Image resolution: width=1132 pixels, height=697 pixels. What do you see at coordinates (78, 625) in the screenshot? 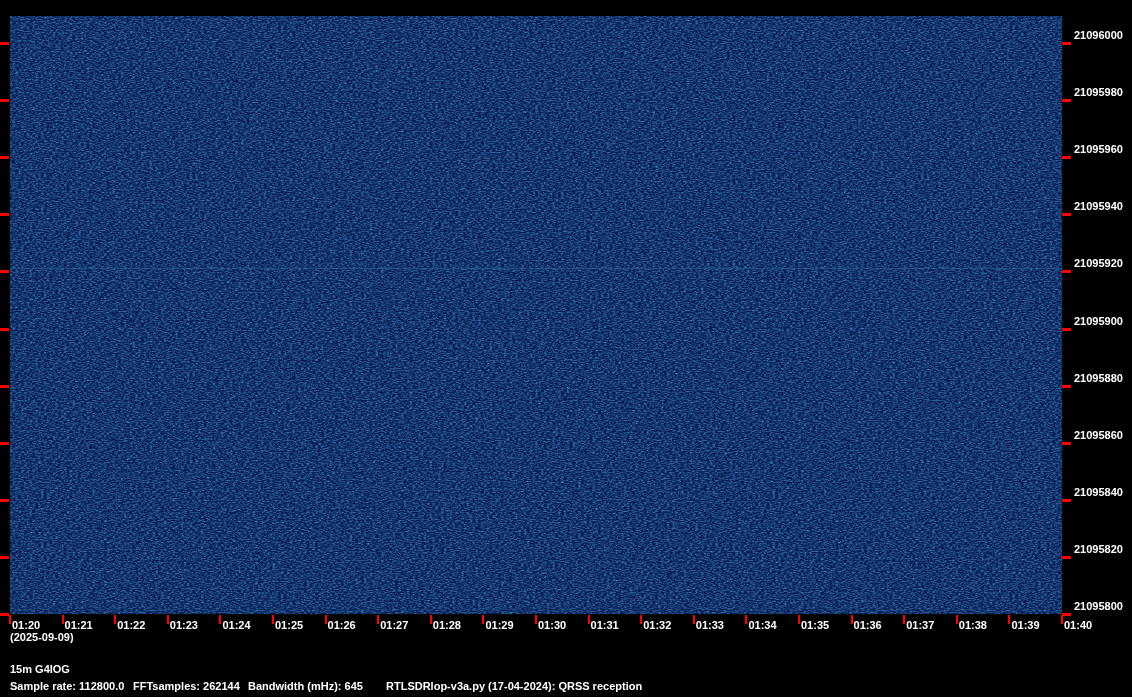
I see `time-label: 01:21` at bounding box center [78, 625].